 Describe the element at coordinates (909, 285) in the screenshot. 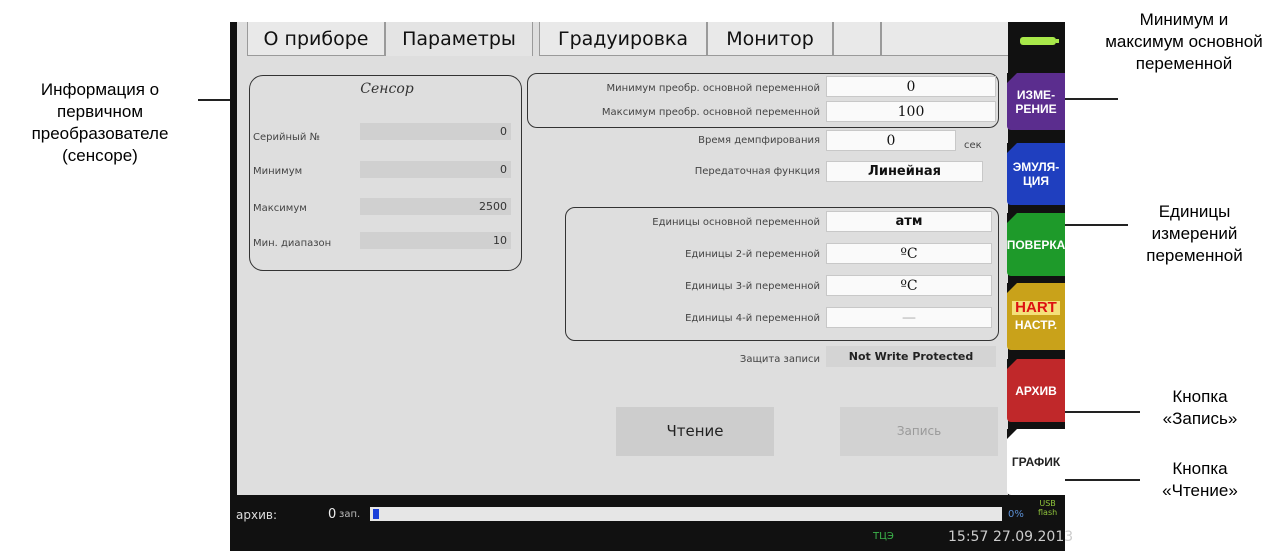

I see `unit3-value: ºС` at that location.